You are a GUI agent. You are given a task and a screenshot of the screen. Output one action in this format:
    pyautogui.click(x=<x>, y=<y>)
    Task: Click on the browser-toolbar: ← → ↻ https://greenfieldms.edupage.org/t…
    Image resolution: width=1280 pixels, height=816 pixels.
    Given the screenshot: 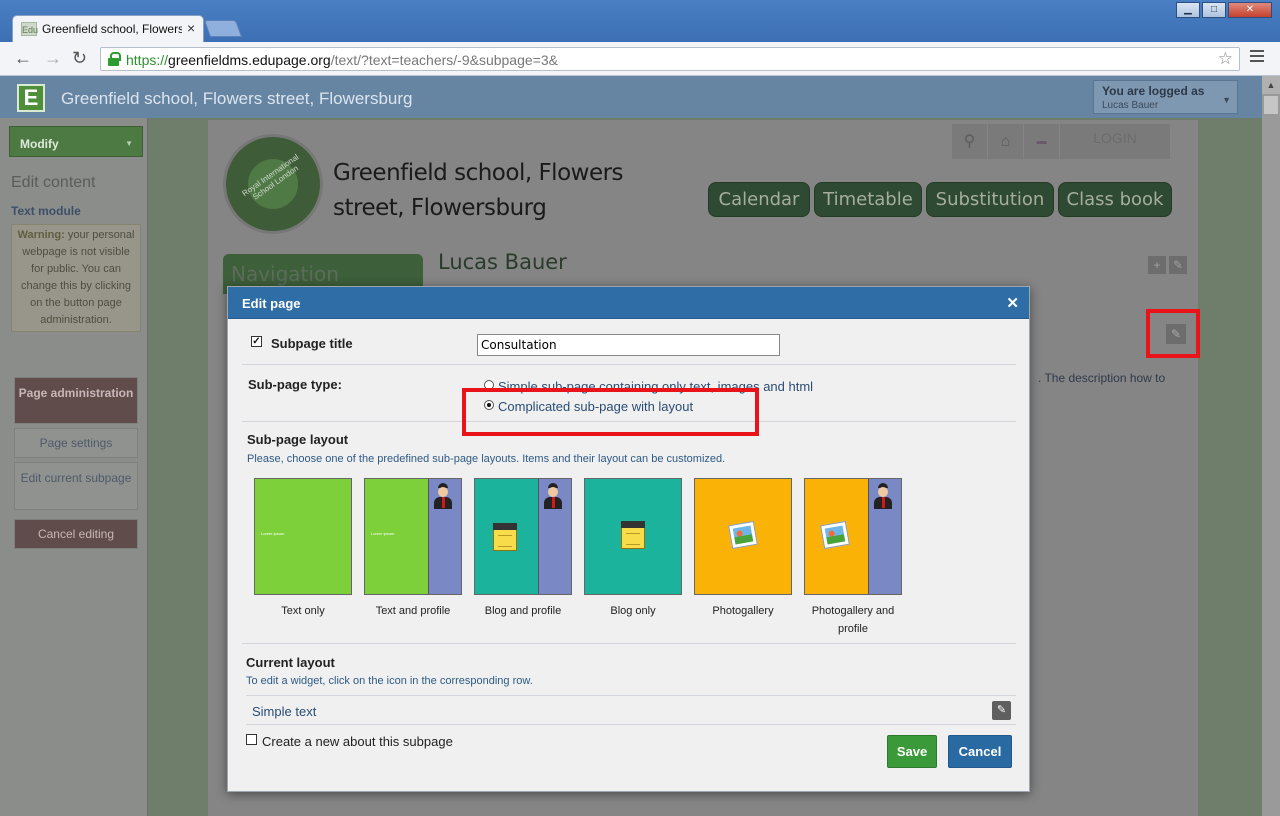 What is the action you would take?
    pyautogui.click(x=640, y=59)
    